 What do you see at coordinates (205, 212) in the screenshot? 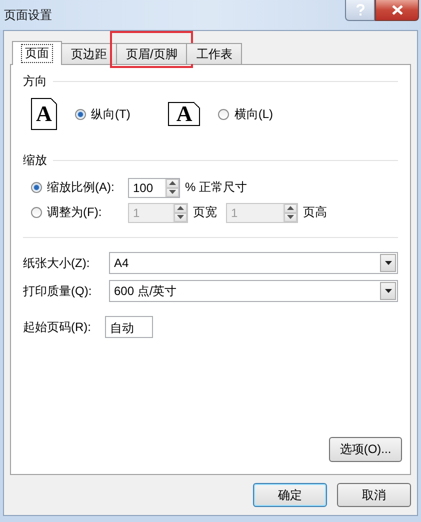
I see `unit-label: 页宽` at bounding box center [205, 212].